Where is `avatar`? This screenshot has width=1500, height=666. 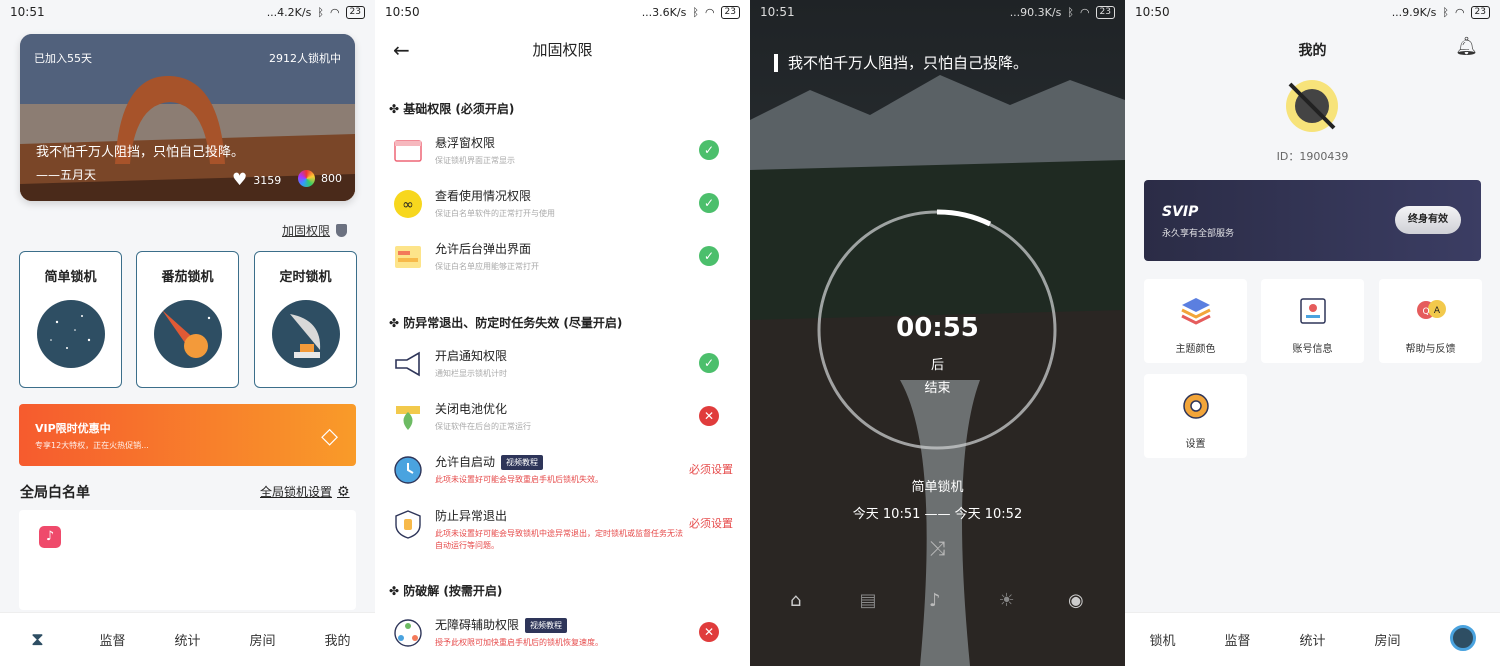 avatar is located at coordinates (1312, 106).